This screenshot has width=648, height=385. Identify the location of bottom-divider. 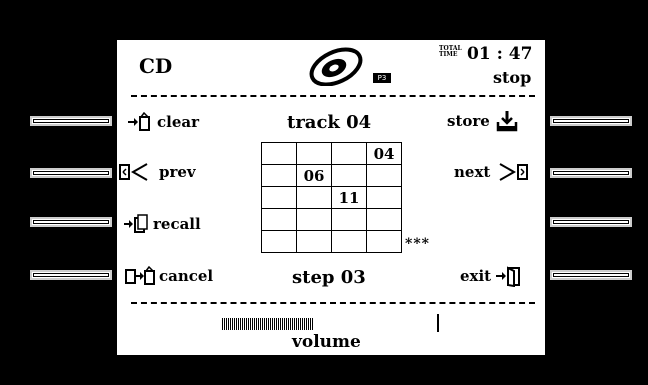
(333, 303).